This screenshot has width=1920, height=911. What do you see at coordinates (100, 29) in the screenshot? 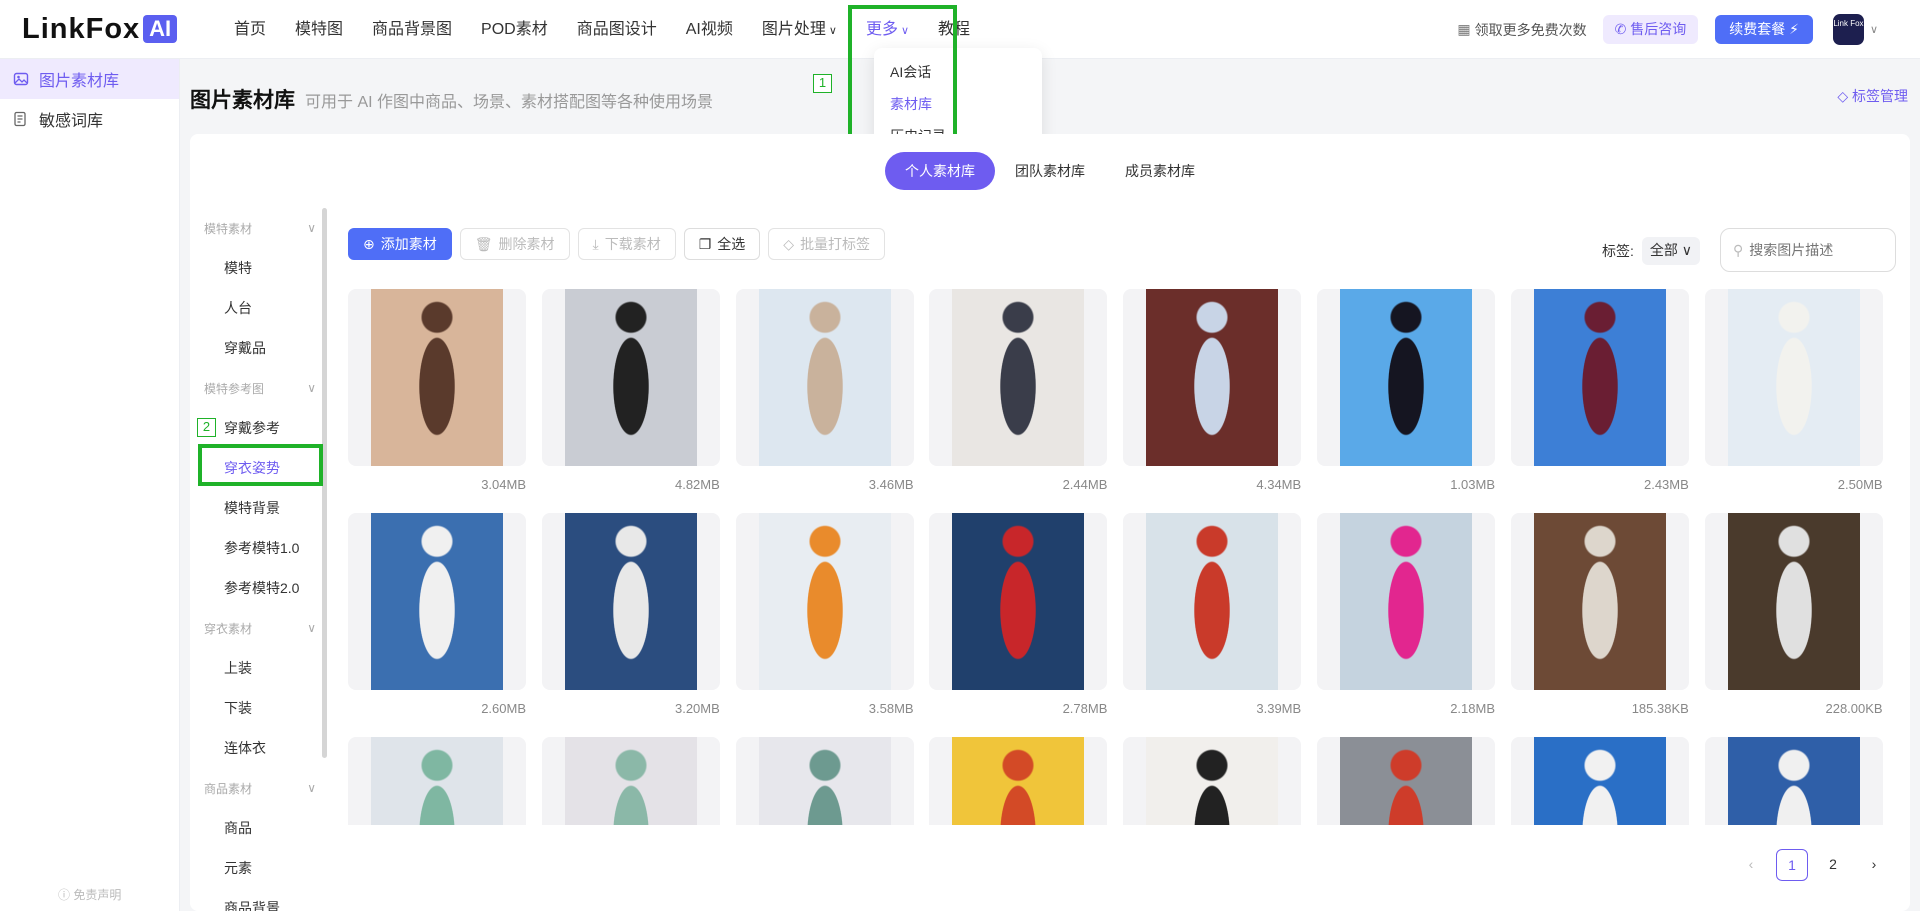
I see `logo: LinkFox AI` at bounding box center [100, 29].